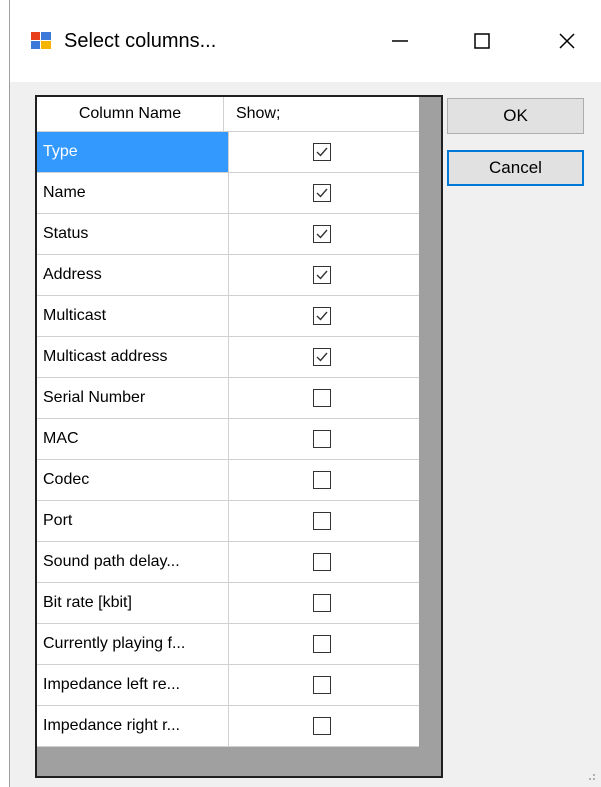  Describe the element at coordinates (133, 603) in the screenshot. I see `column-name-cell: Bit rate [kbit]` at that location.